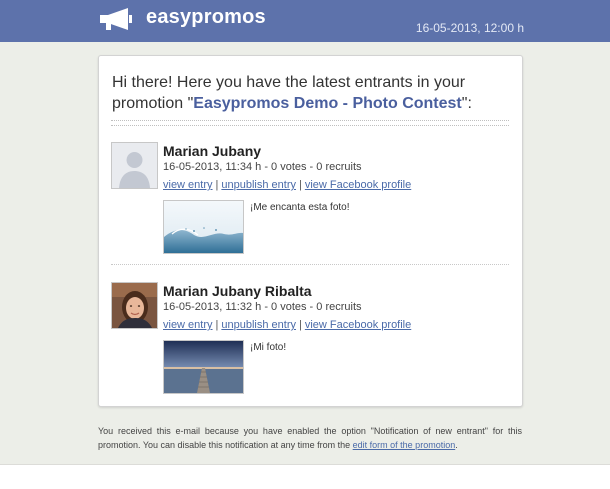 The image size is (610, 489). Describe the element at coordinates (404, 445) in the screenshot. I see `edit-promotion-link: edit form of the promotion` at that location.